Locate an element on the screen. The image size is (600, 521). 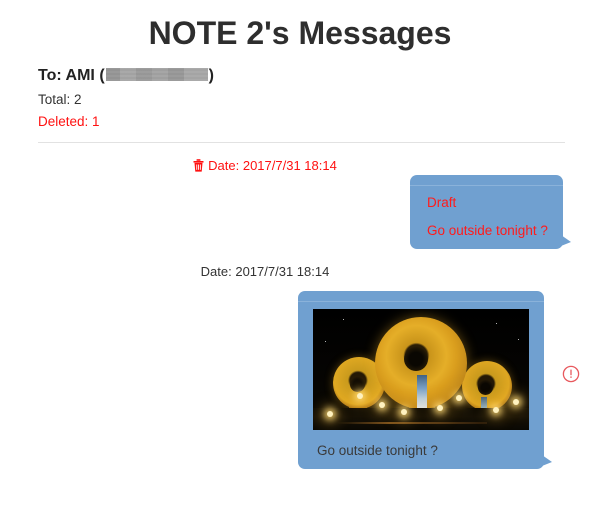
message-photo is located at coordinates (421, 369).